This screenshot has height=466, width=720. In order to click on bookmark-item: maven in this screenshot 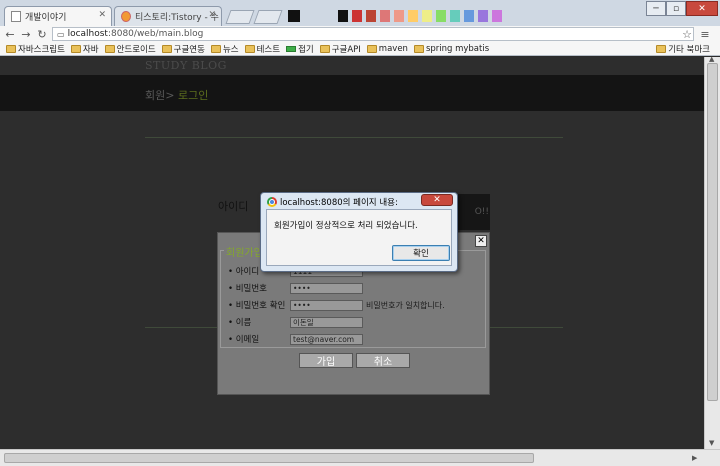, I will do `click(387, 48)`.